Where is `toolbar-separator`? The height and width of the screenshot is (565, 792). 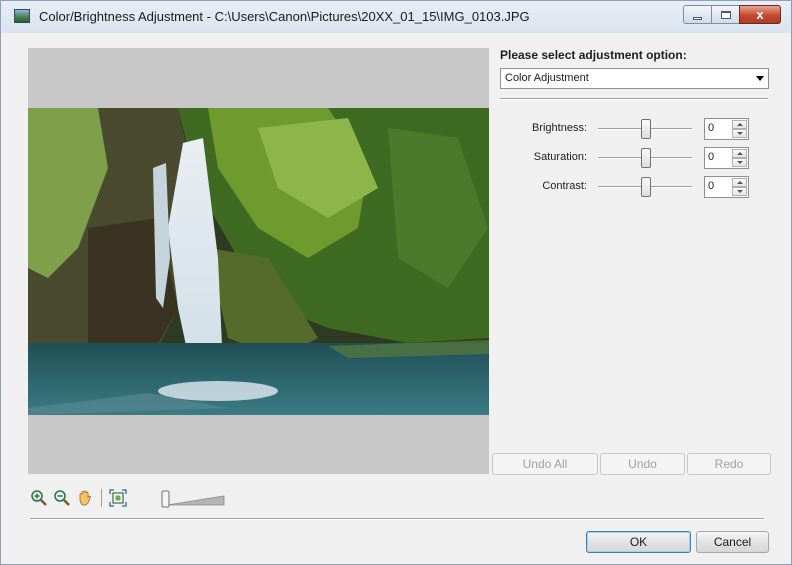 toolbar-separator is located at coordinates (101, 498).